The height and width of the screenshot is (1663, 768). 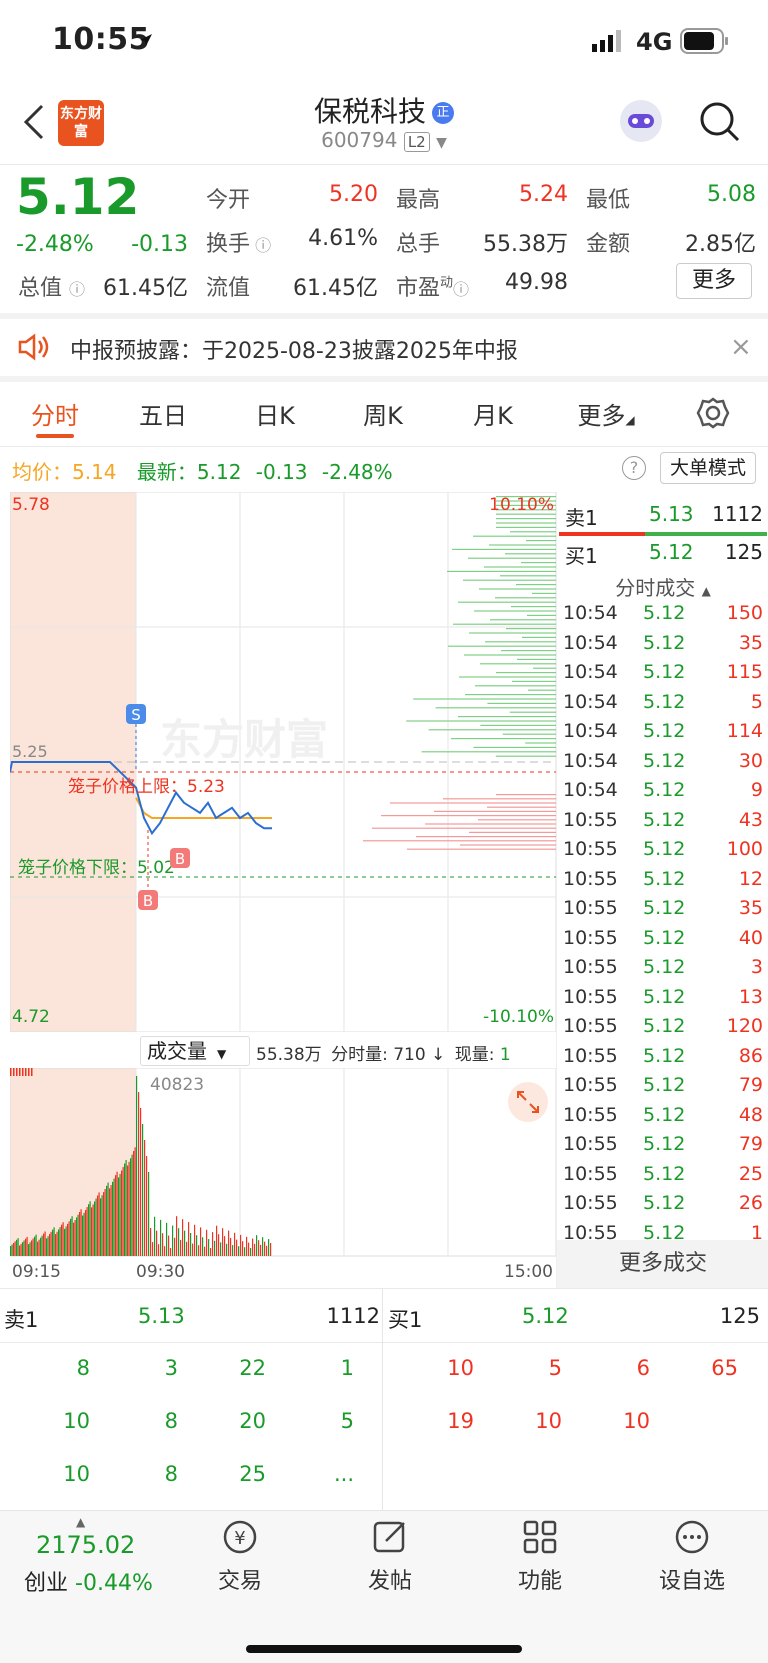 What do you see at coordinates (540, 1556) in the screenshot?
I see `nav-functions: 功能` at bounding box center [540, 1556].